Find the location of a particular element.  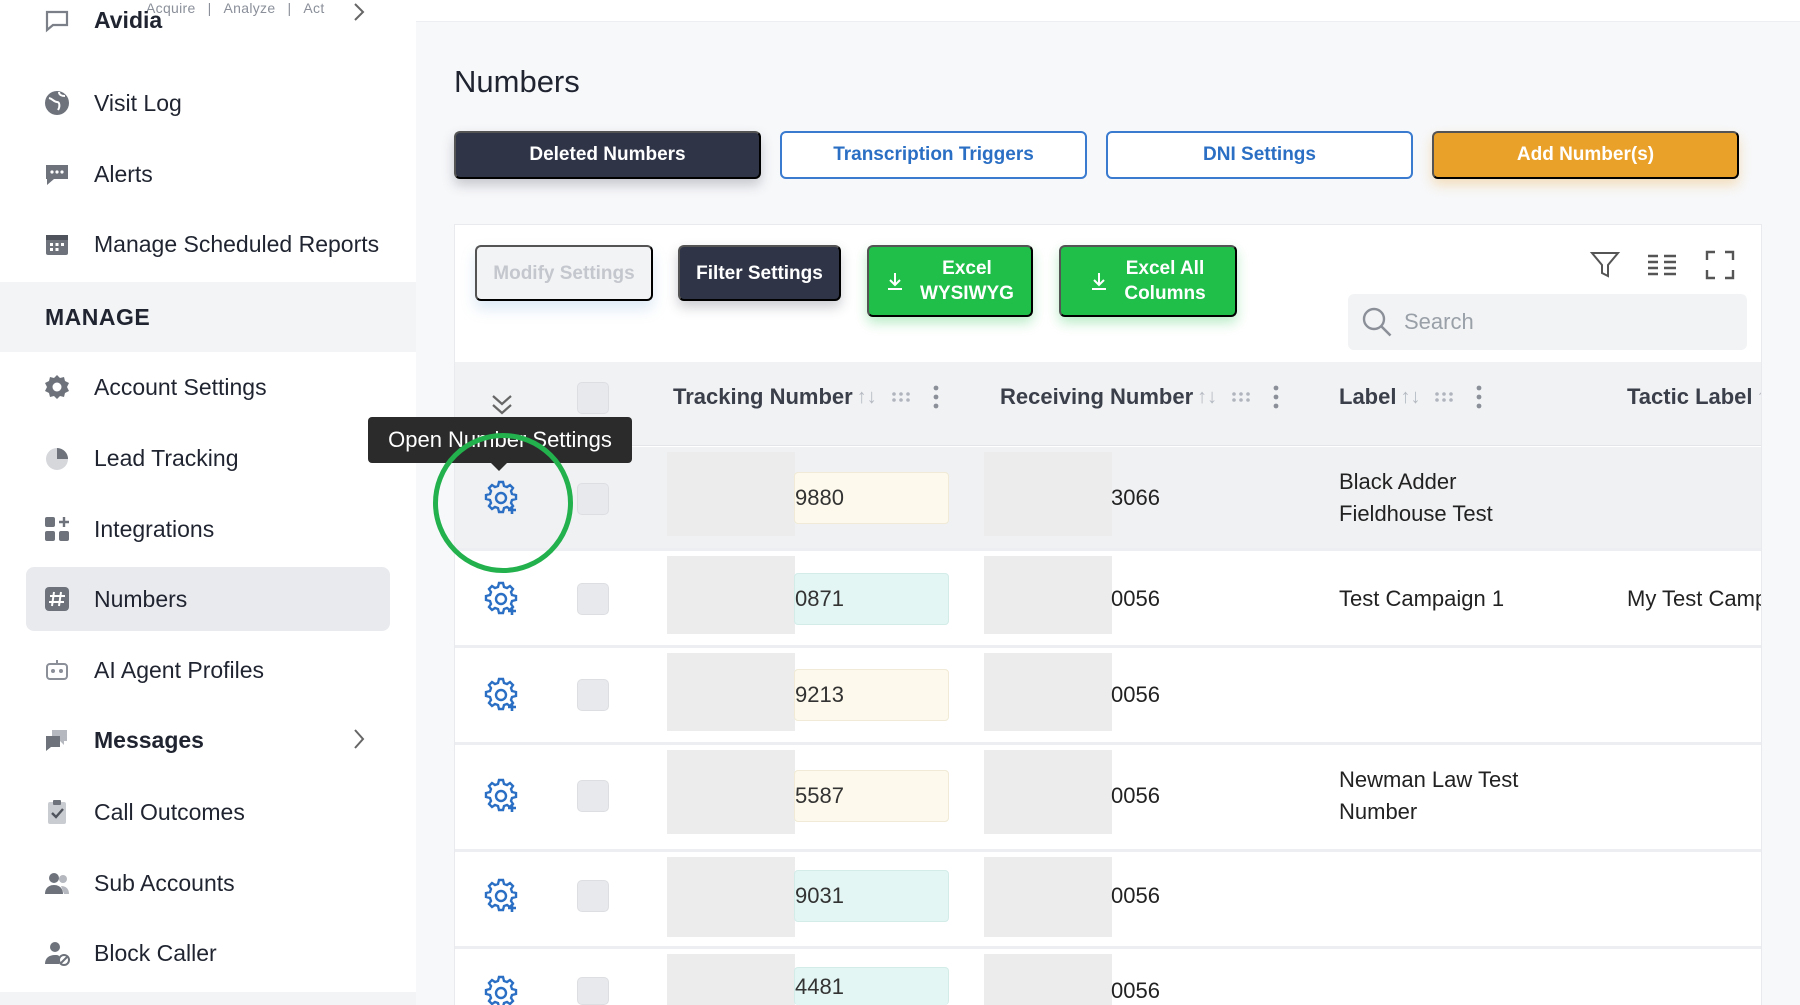

sidebar-item-block-caller: Block Caller is located at coordinates (208, 953).